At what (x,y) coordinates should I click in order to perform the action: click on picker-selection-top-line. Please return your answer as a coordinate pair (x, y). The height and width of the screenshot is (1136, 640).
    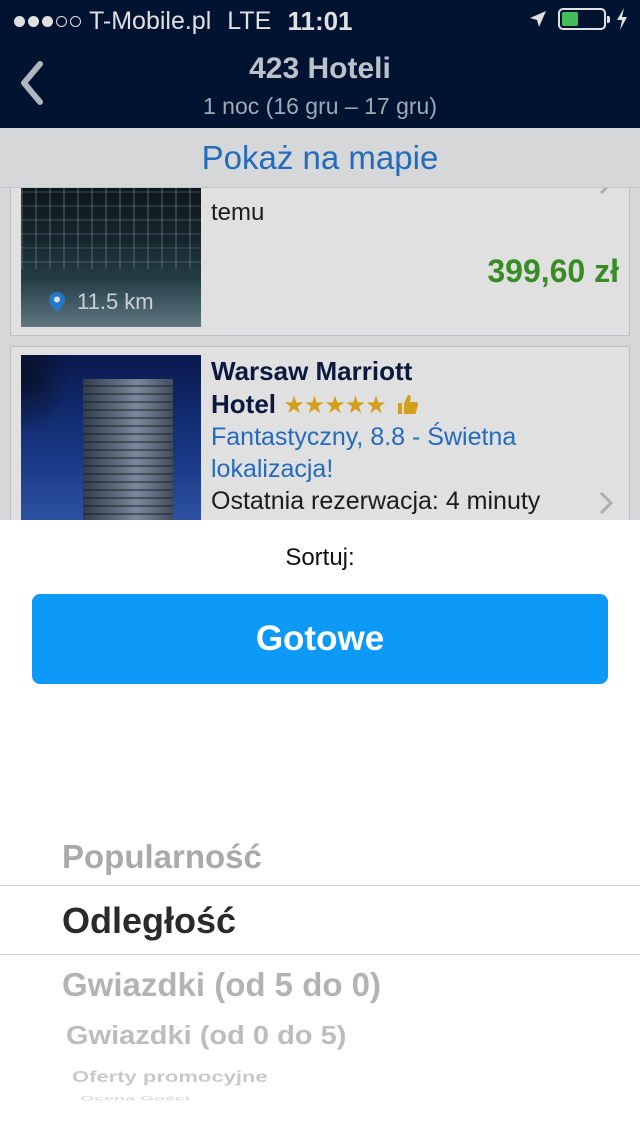
    Looking at the image, I should click on (320, 885).